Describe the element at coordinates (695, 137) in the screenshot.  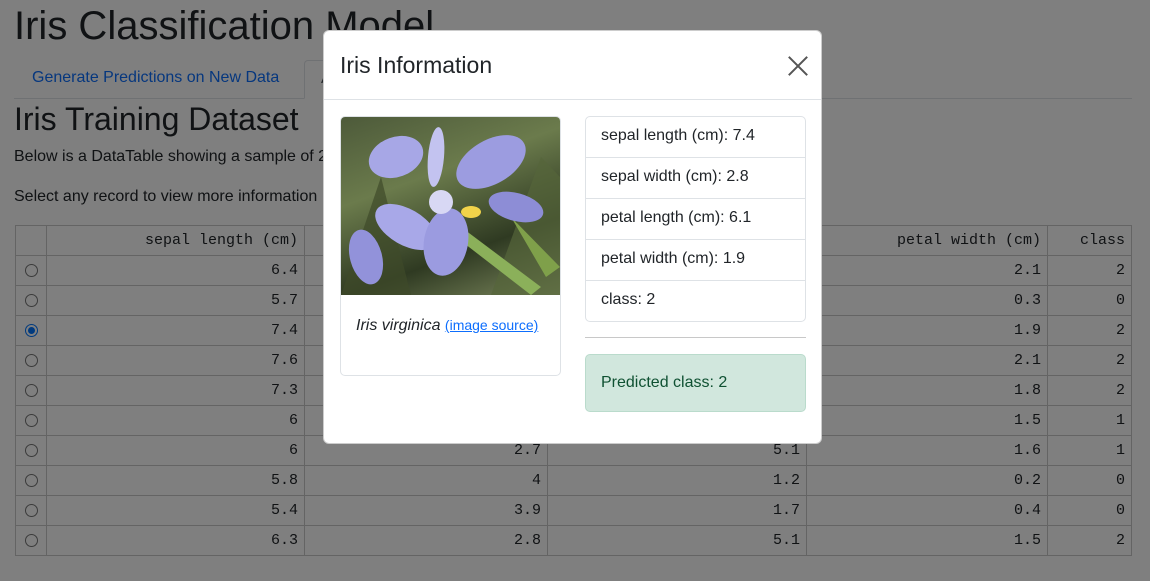
I see `feature-sepal-length: sepal length (cm): 7.4` at that location.